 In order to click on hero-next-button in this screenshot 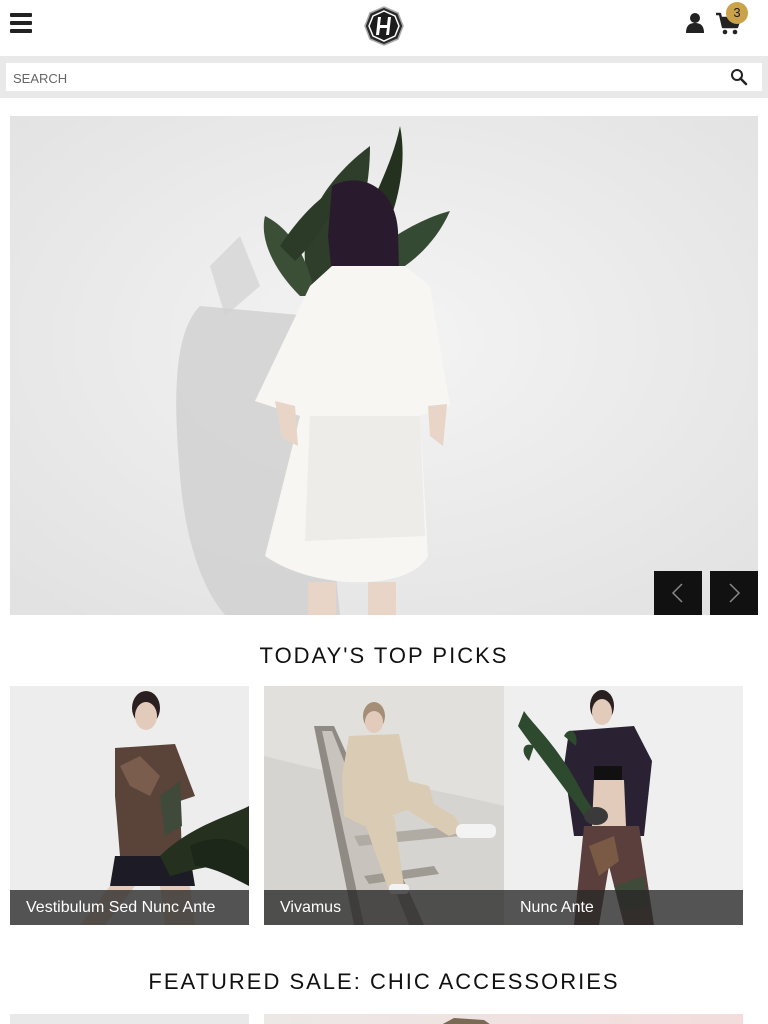, I will do `click(734, 593)`.